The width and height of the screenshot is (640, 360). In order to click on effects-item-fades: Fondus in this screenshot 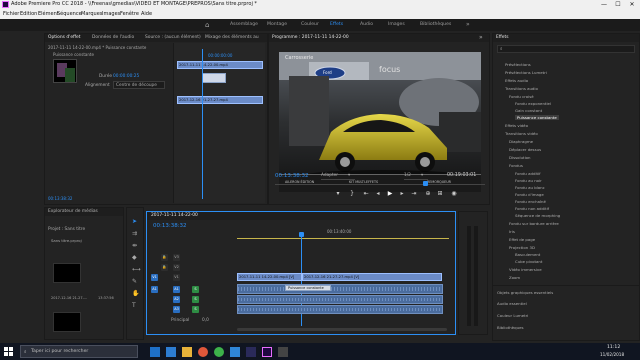, I will do `click(516, 165)`.